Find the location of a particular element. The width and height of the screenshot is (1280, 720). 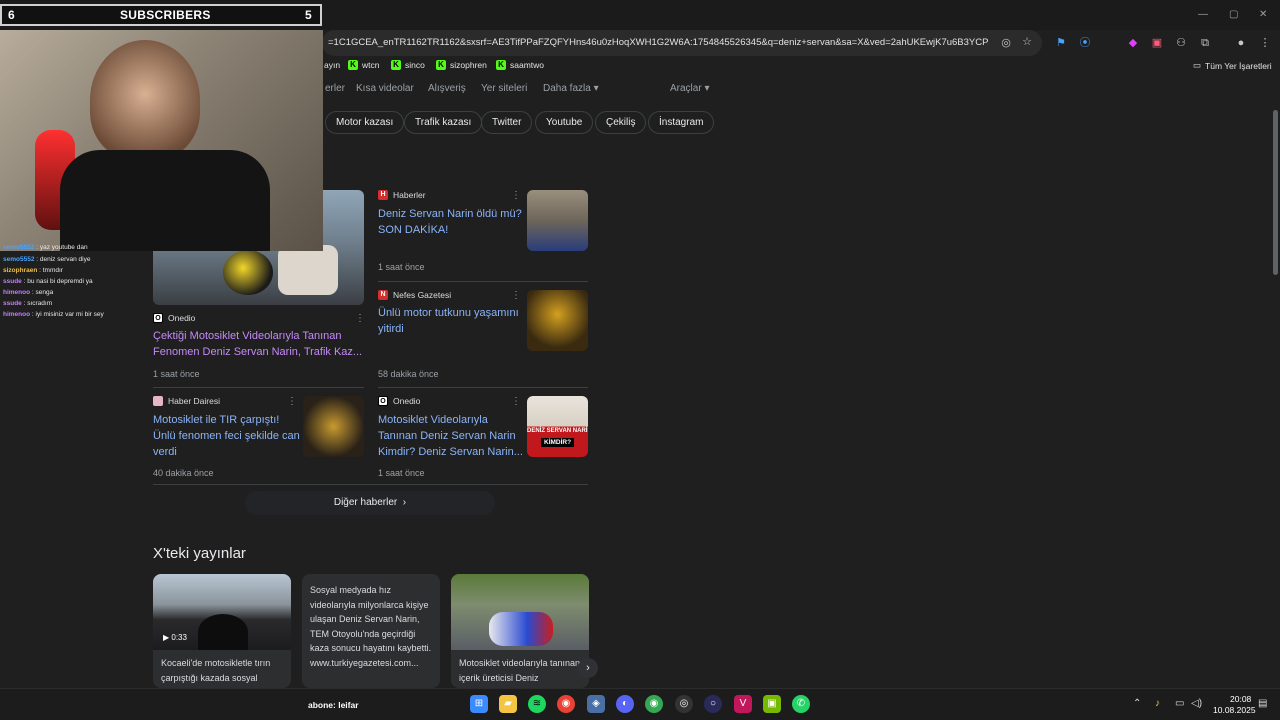

extension-icon: ⦿ is located at coordinates (1085, 43).